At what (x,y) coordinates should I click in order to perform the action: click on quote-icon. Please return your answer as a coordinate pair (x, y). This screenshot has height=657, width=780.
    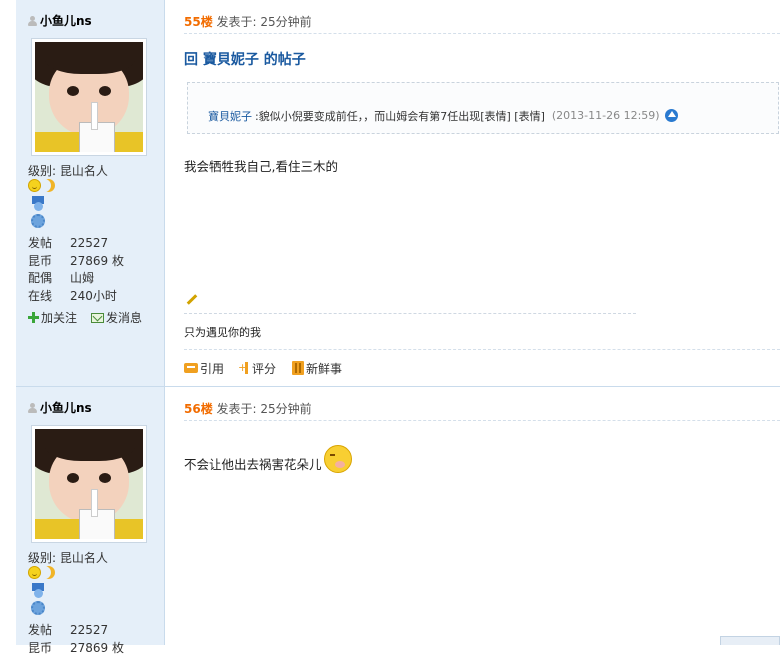
    Looking at the image, I should click on (191, 368).